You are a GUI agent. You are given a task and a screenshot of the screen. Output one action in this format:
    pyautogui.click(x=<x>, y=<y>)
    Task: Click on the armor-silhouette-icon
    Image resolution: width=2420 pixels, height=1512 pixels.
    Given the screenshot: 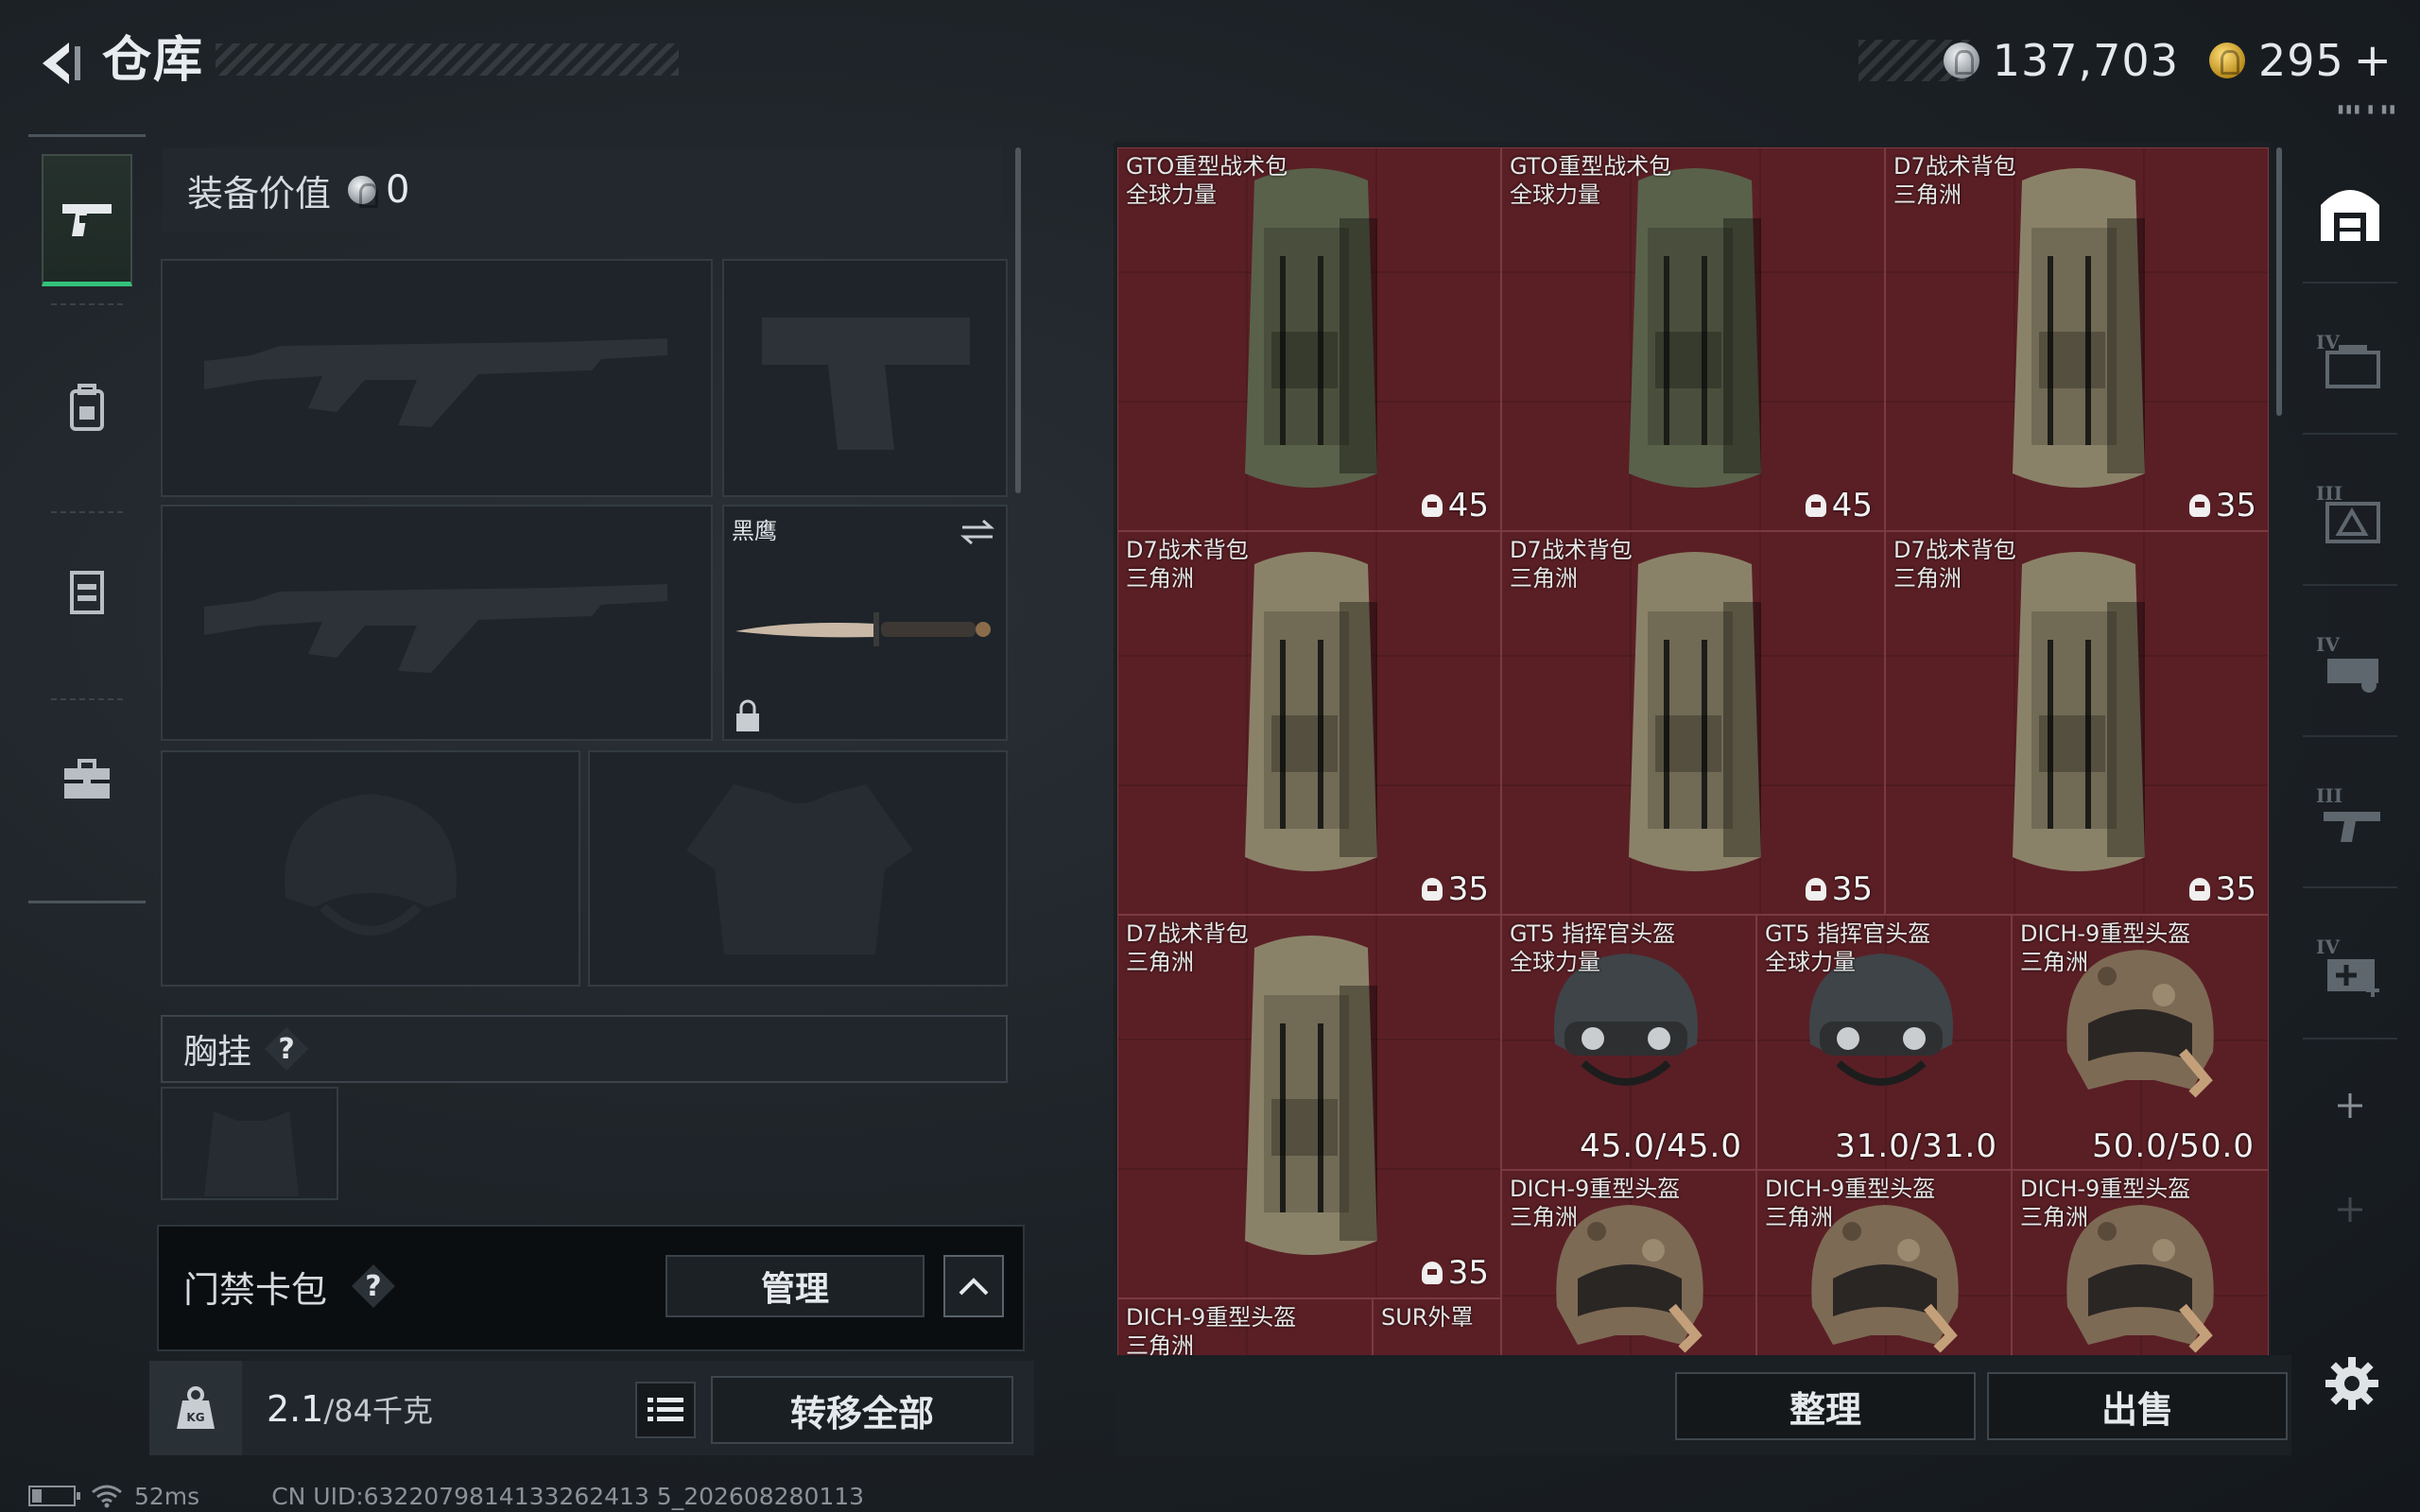 What is the action you would take?
    pyautogui.click(x=799, y=869)
    